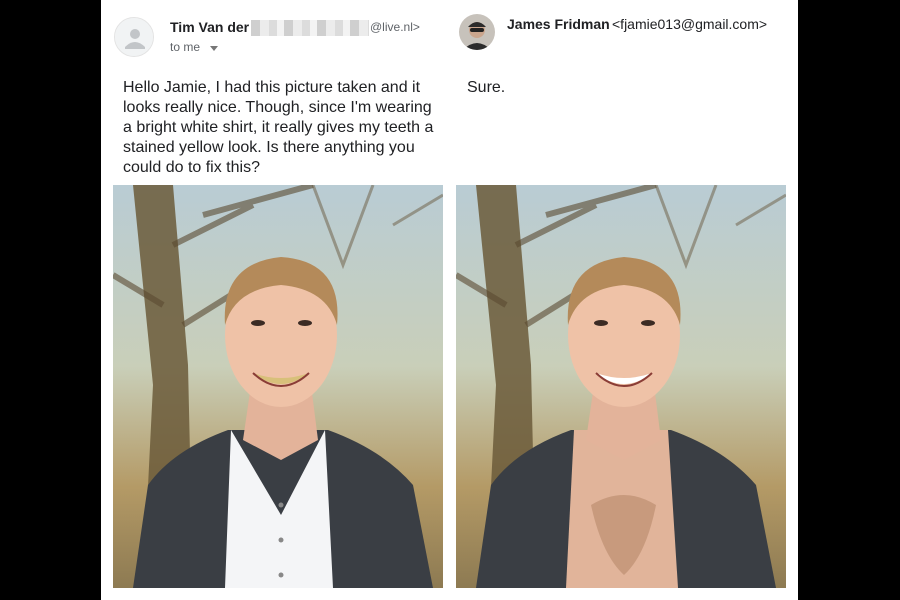  Describe the element at coordinates (558, 24) in the screenshot. I see `reply-sender-name: James Fridman` at that location.